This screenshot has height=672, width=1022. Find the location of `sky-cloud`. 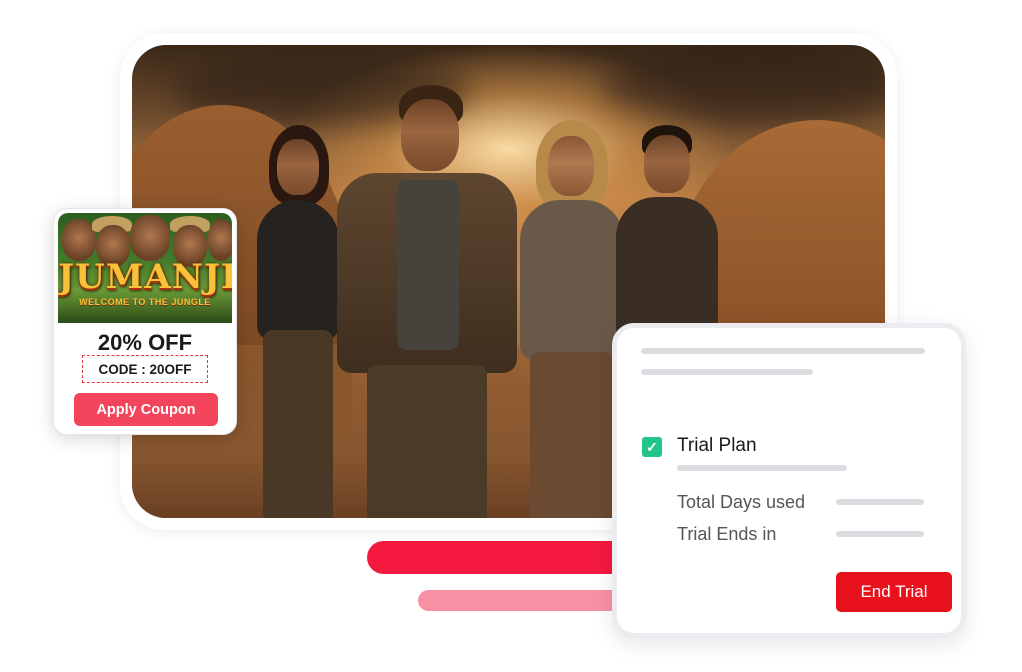

sky-cloud is located at coordinates (743, 85).